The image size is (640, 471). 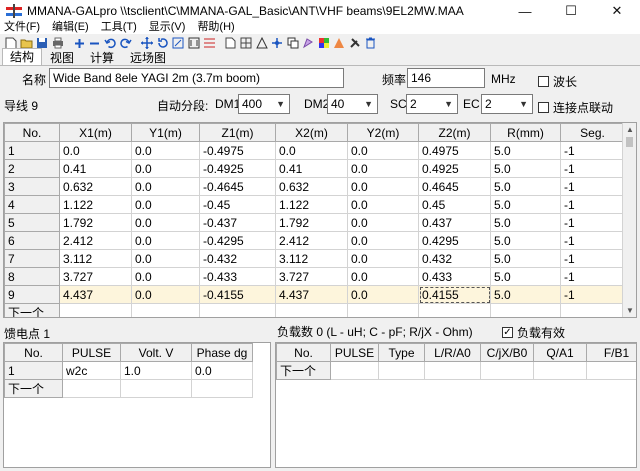 What do you see at coordinates (32, 222) in the screenshot?
I see `cell-no: 5` at bounding box center [32, 222].